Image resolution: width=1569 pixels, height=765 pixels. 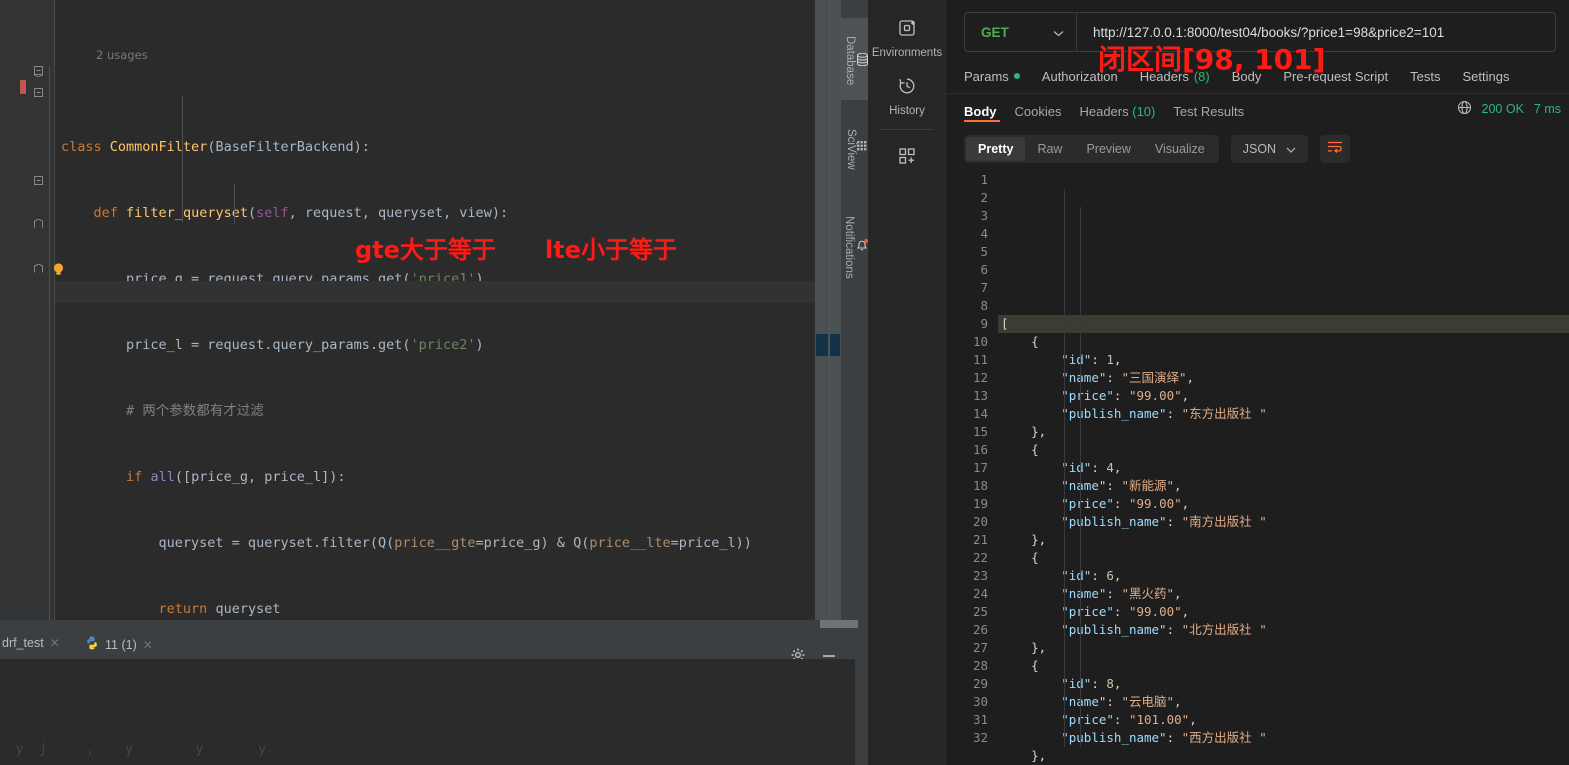 I want to click on json-line-number: 9, so click(x=984, y=323).